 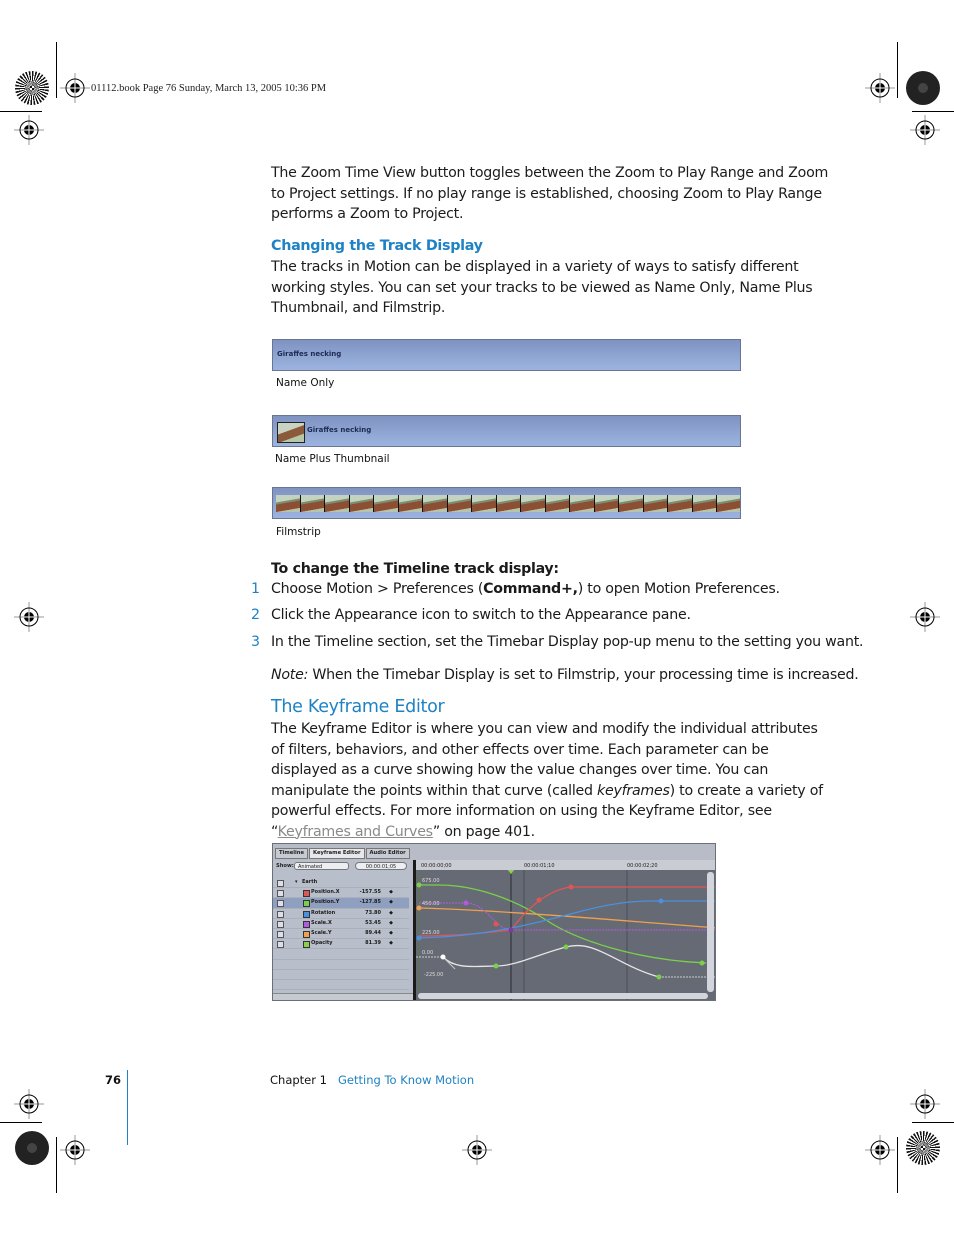 What do you see at coordinates (923, 1148) in the screenshot?
I see `registration-starburst-bottom-right` at bounding box center [923, 1148].